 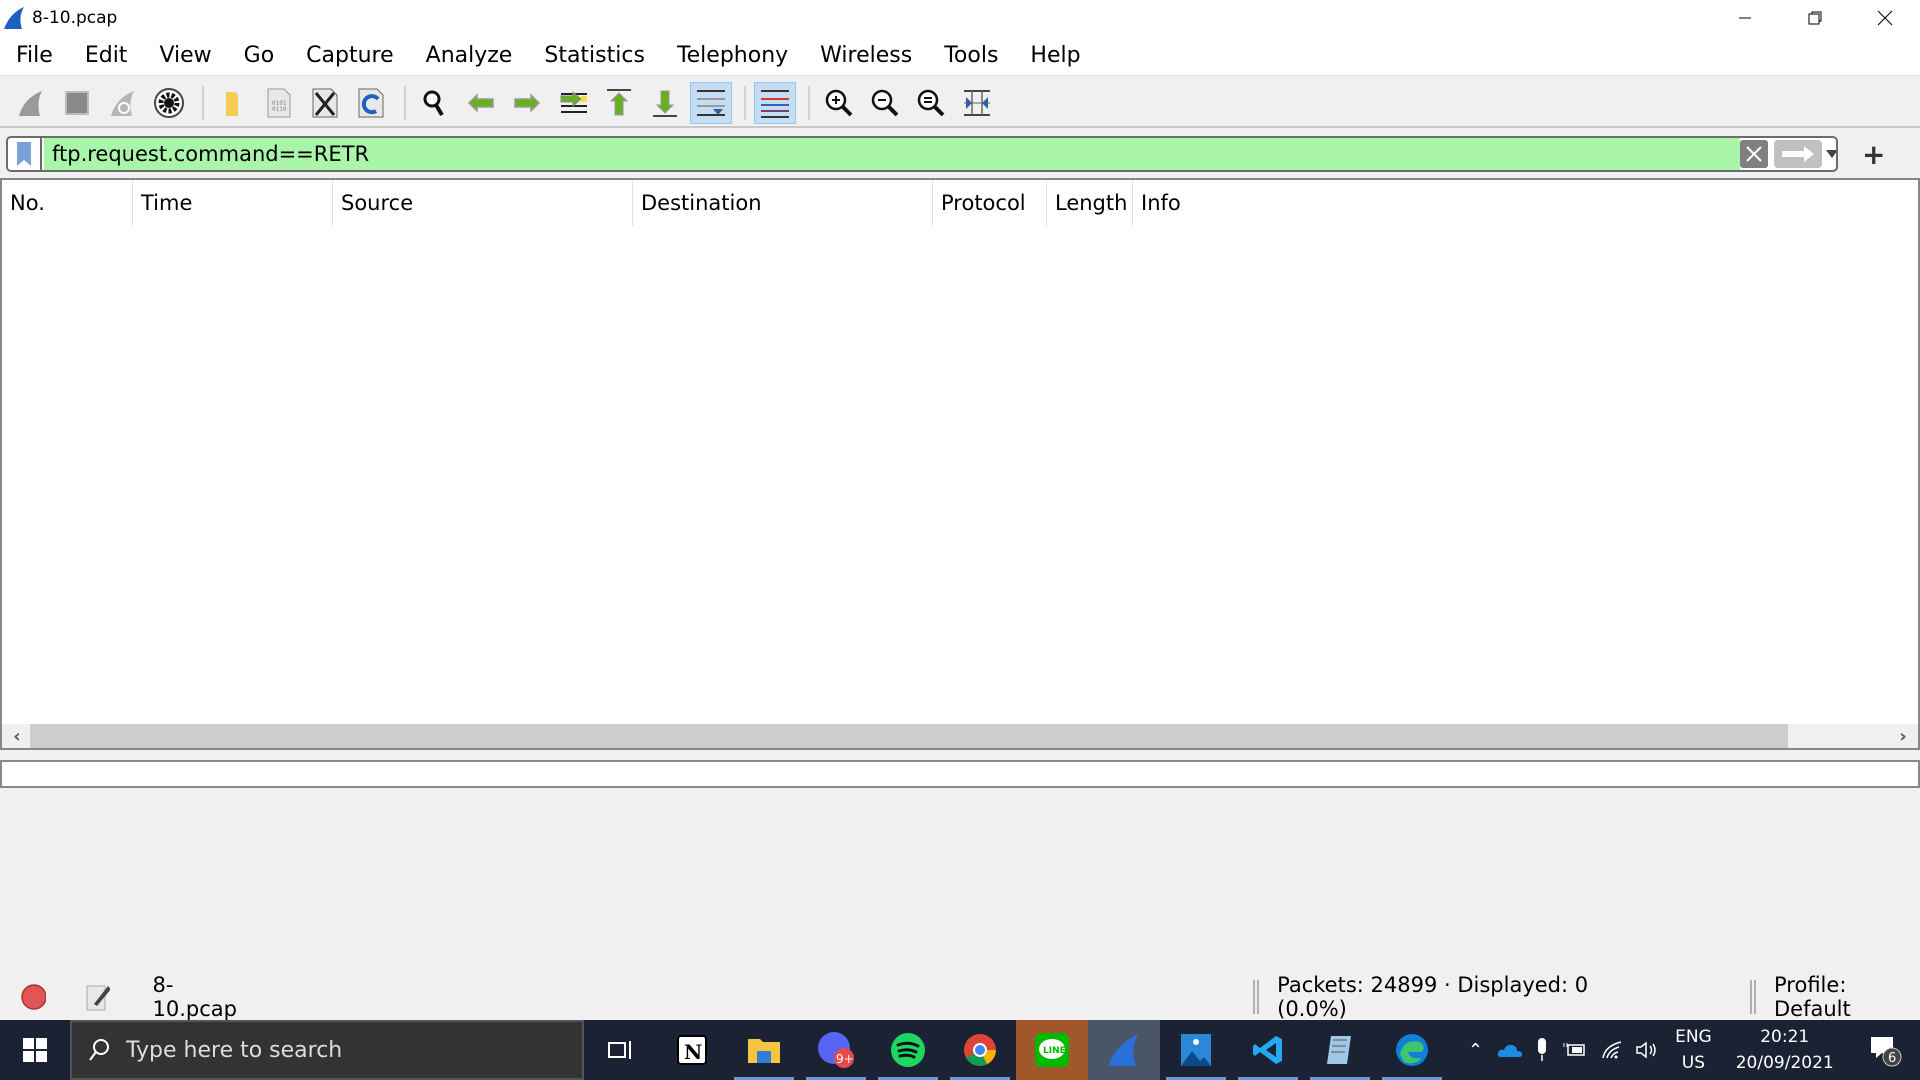 I want to click on taskbar-photos, so click(x=1196, y=1050).